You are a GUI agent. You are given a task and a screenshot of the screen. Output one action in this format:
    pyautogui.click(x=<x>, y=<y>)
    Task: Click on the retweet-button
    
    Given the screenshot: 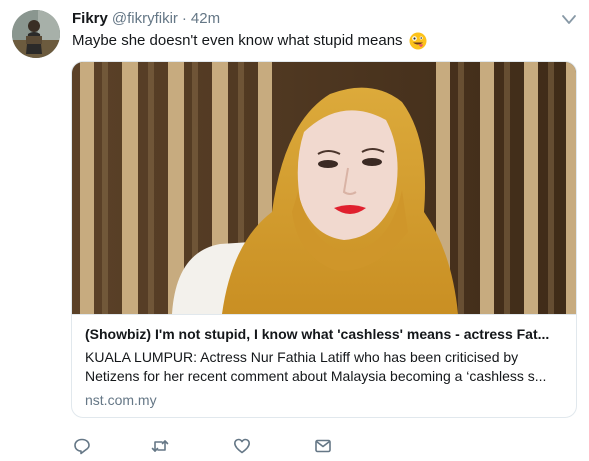 What is the action you would take?
    pyautogui.click(x=160, y=446)
    